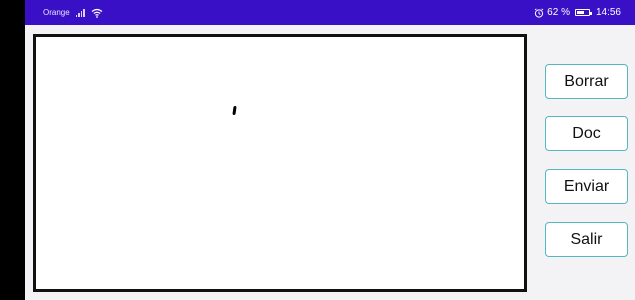 The width and height of the screenshot is (635, 300). Describe the element at coordinates (539, 12) in the screenshot. I see `alarm-icon` at that location.